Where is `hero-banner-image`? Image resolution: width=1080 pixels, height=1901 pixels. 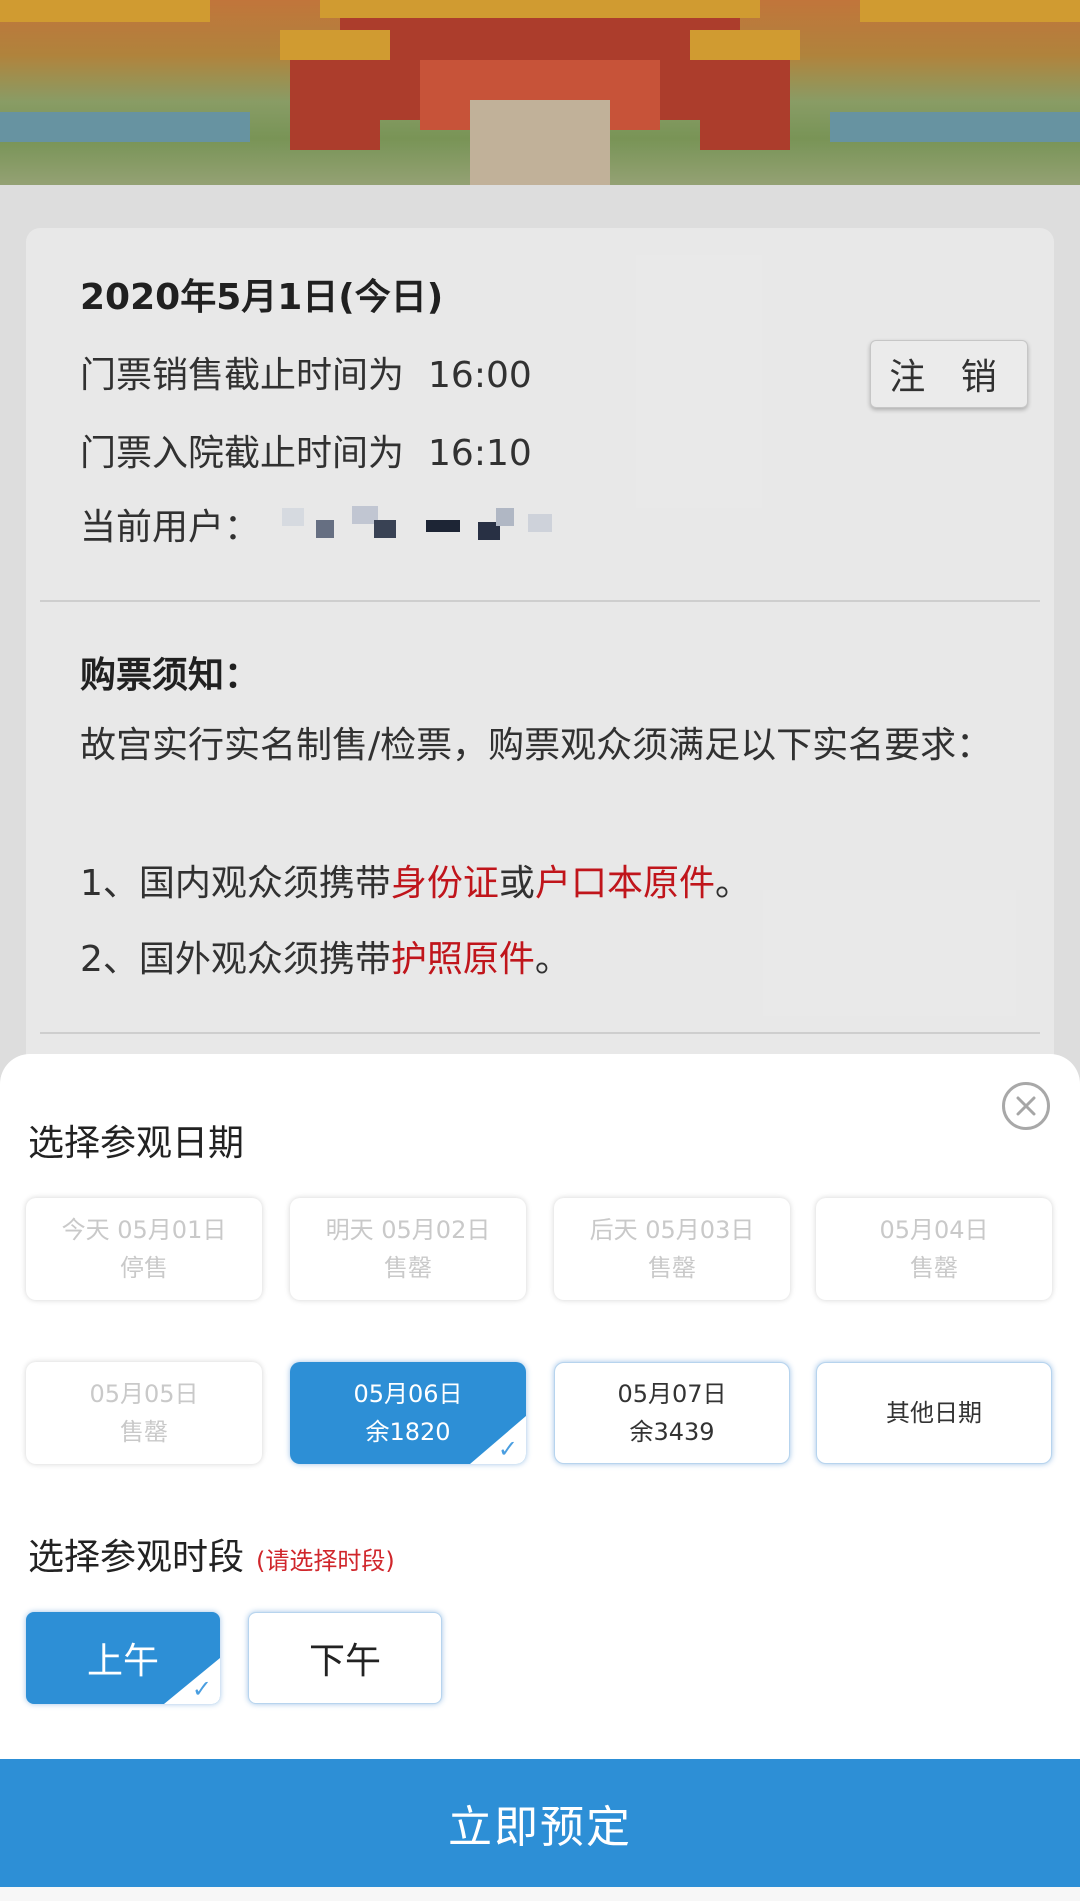 hero-banner-image is located at coordinates (540, 92).